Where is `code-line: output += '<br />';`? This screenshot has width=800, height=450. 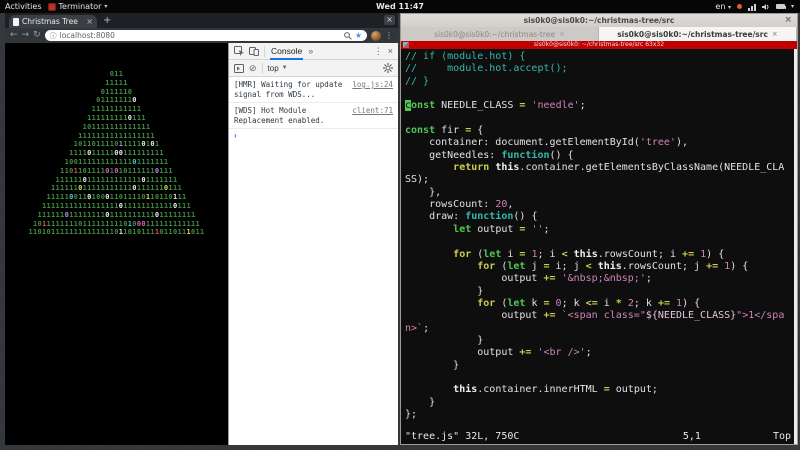
code-line: output += '<br />'; is located at coordinates (498, 353).